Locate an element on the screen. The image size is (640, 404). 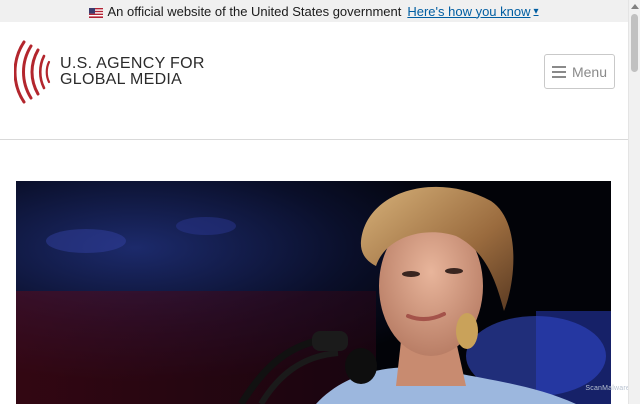
page-scrollbar is located at coordinates (634, 202).